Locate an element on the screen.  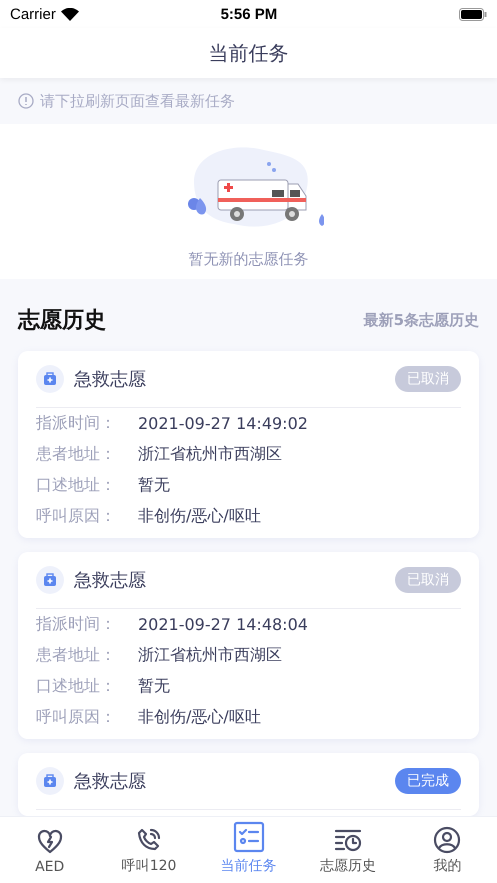
empty-message: 暂无新的志愿任务 is located at coordinates (248, 259).